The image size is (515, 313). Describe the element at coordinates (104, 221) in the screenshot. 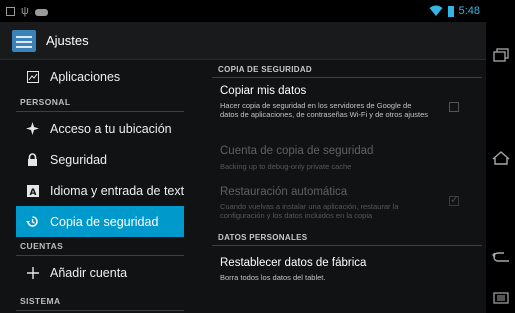

I see `sidebar-item-label: Copia de seguridad` at that location.